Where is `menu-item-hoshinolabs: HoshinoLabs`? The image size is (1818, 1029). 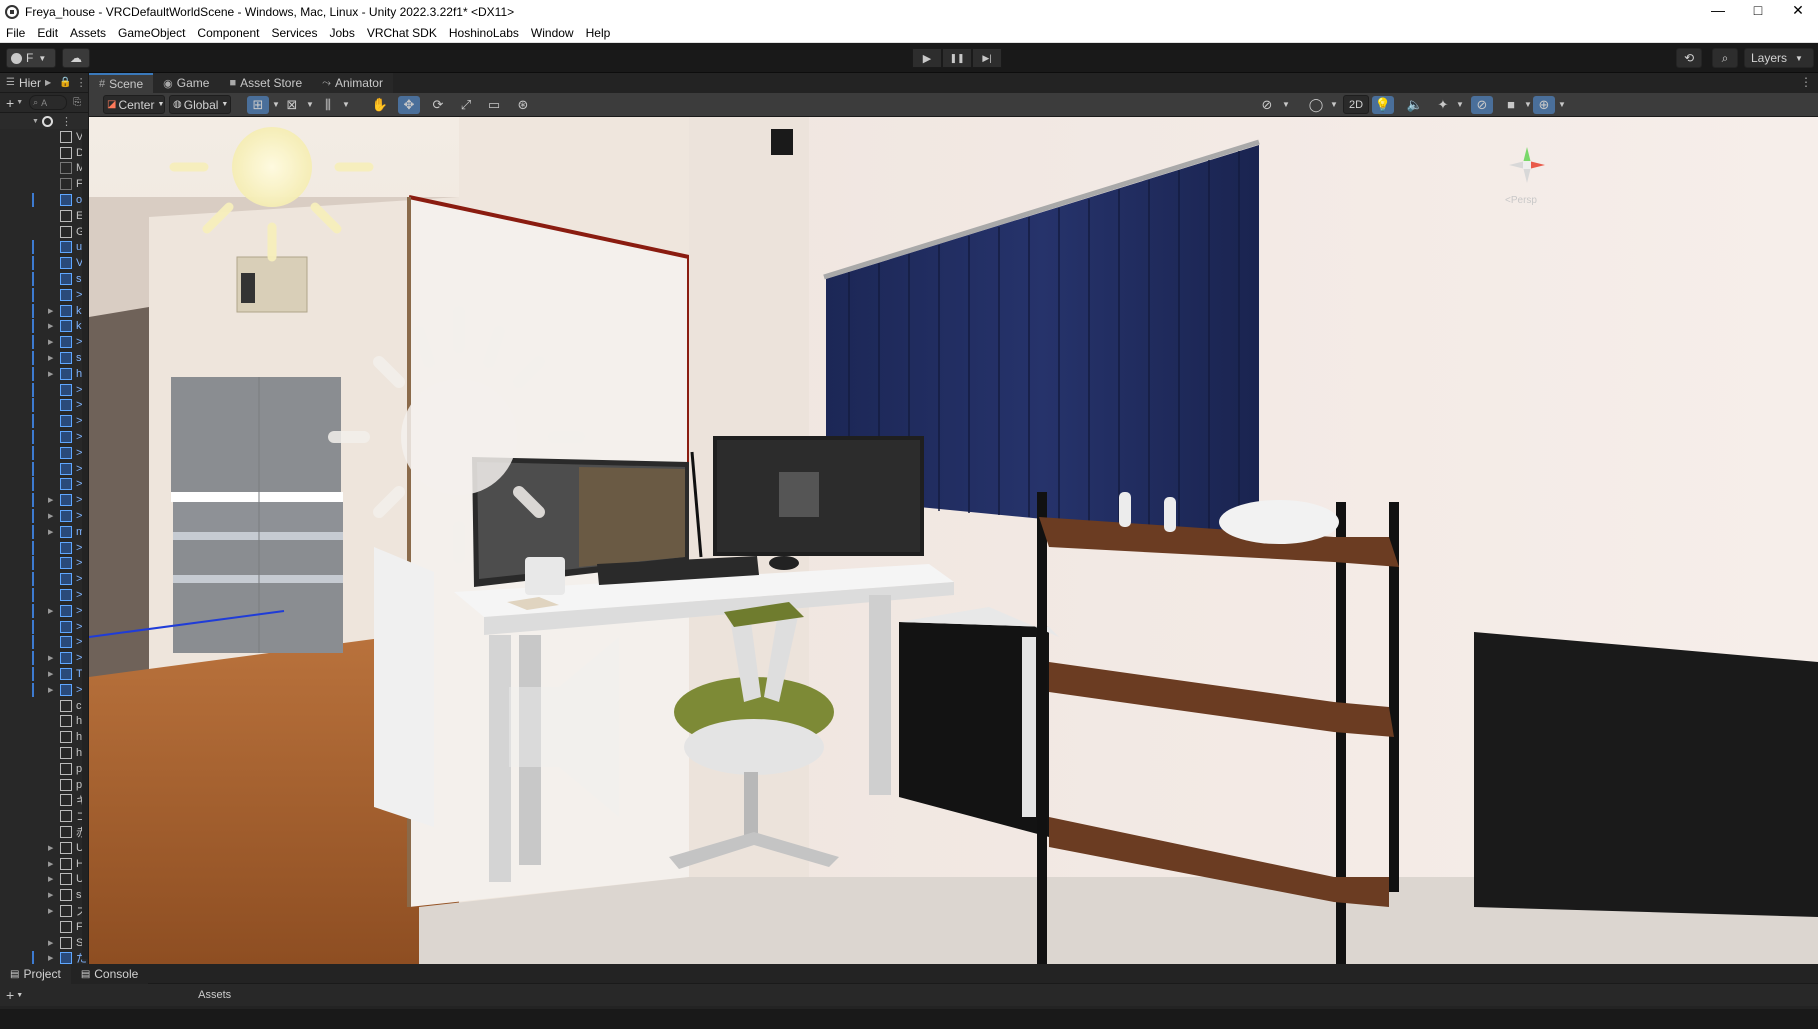 menu-item-hoshinolabs: HoshinoLabs is located at coordinates (484, 33).